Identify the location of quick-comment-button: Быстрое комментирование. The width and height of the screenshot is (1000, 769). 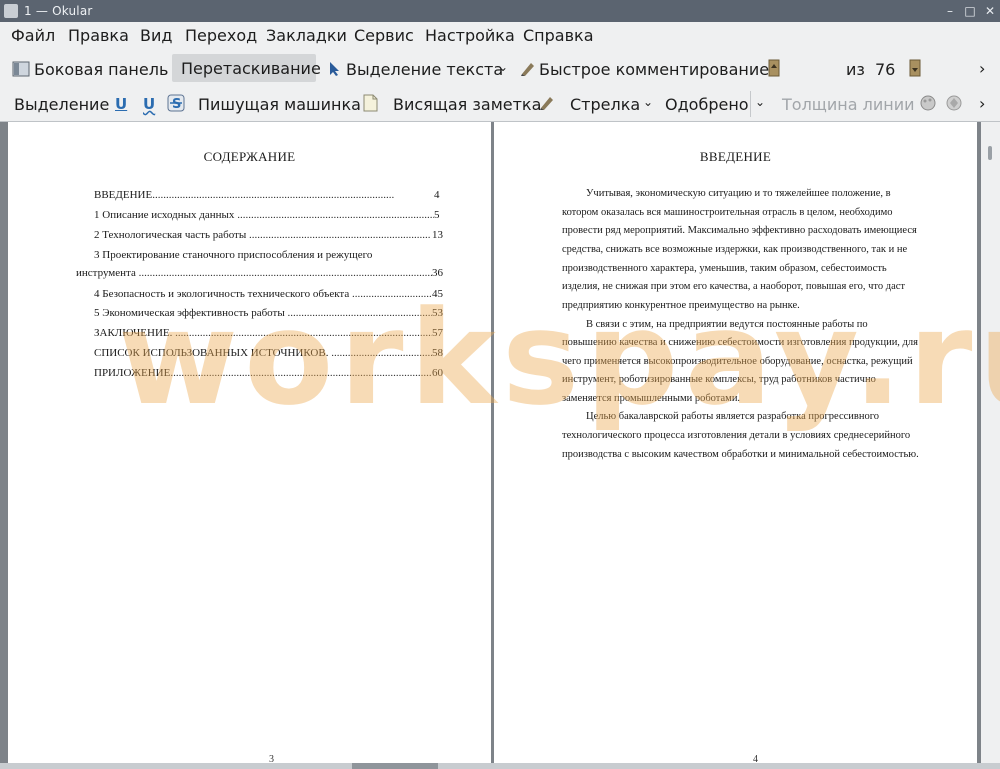
(643, 69).